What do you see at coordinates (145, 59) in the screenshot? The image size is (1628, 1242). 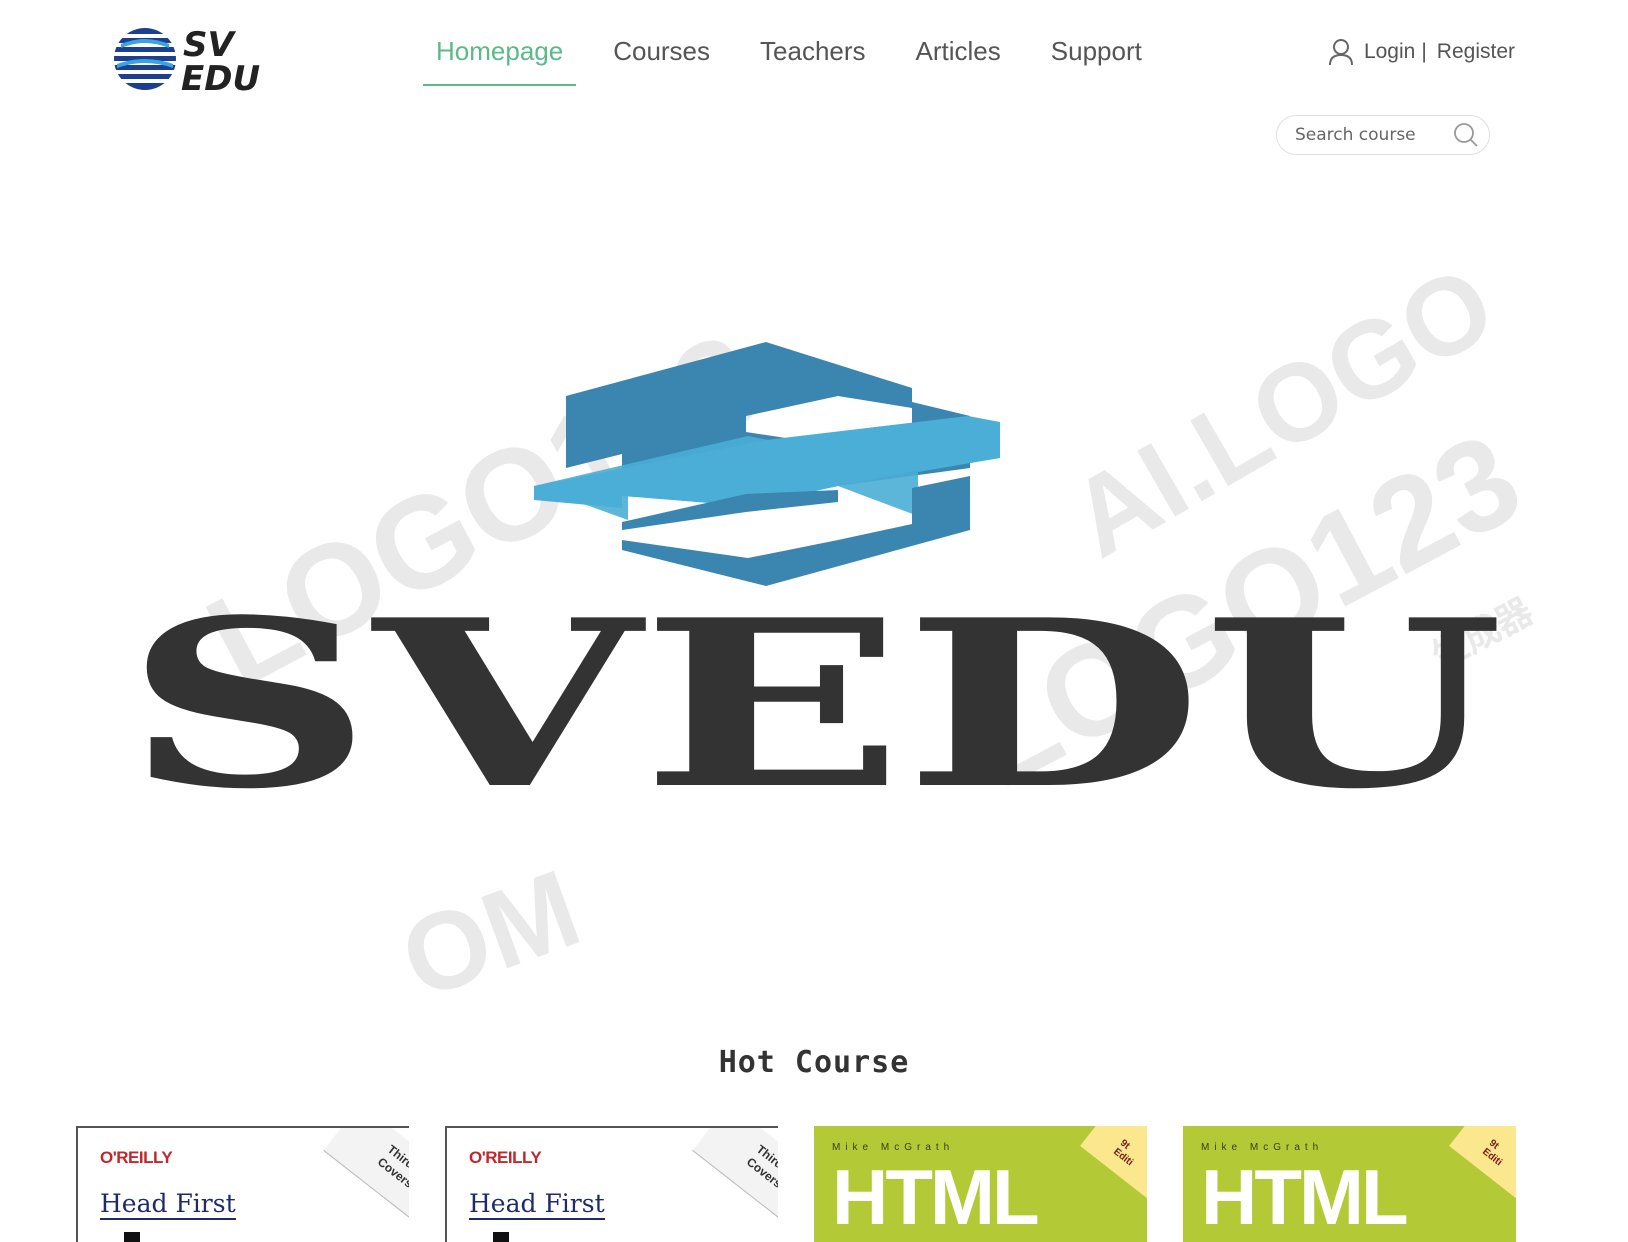 I see `globe-icon` at bounding box center [145, 59].